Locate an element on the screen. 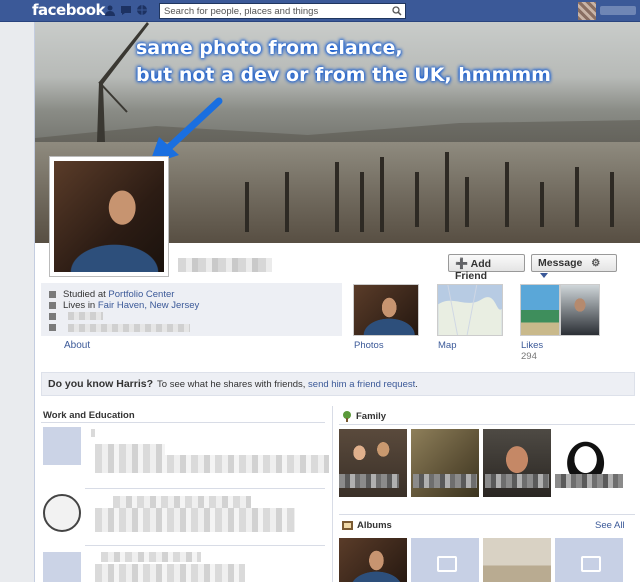 The image size is (640, 582). photos-thumbnail is located at coordinates (386, 310).